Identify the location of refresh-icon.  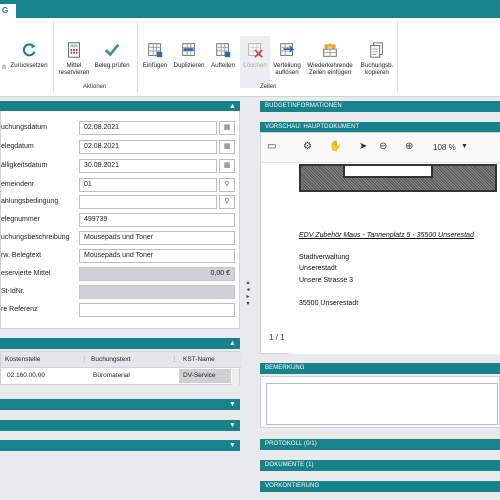
(29, 50).